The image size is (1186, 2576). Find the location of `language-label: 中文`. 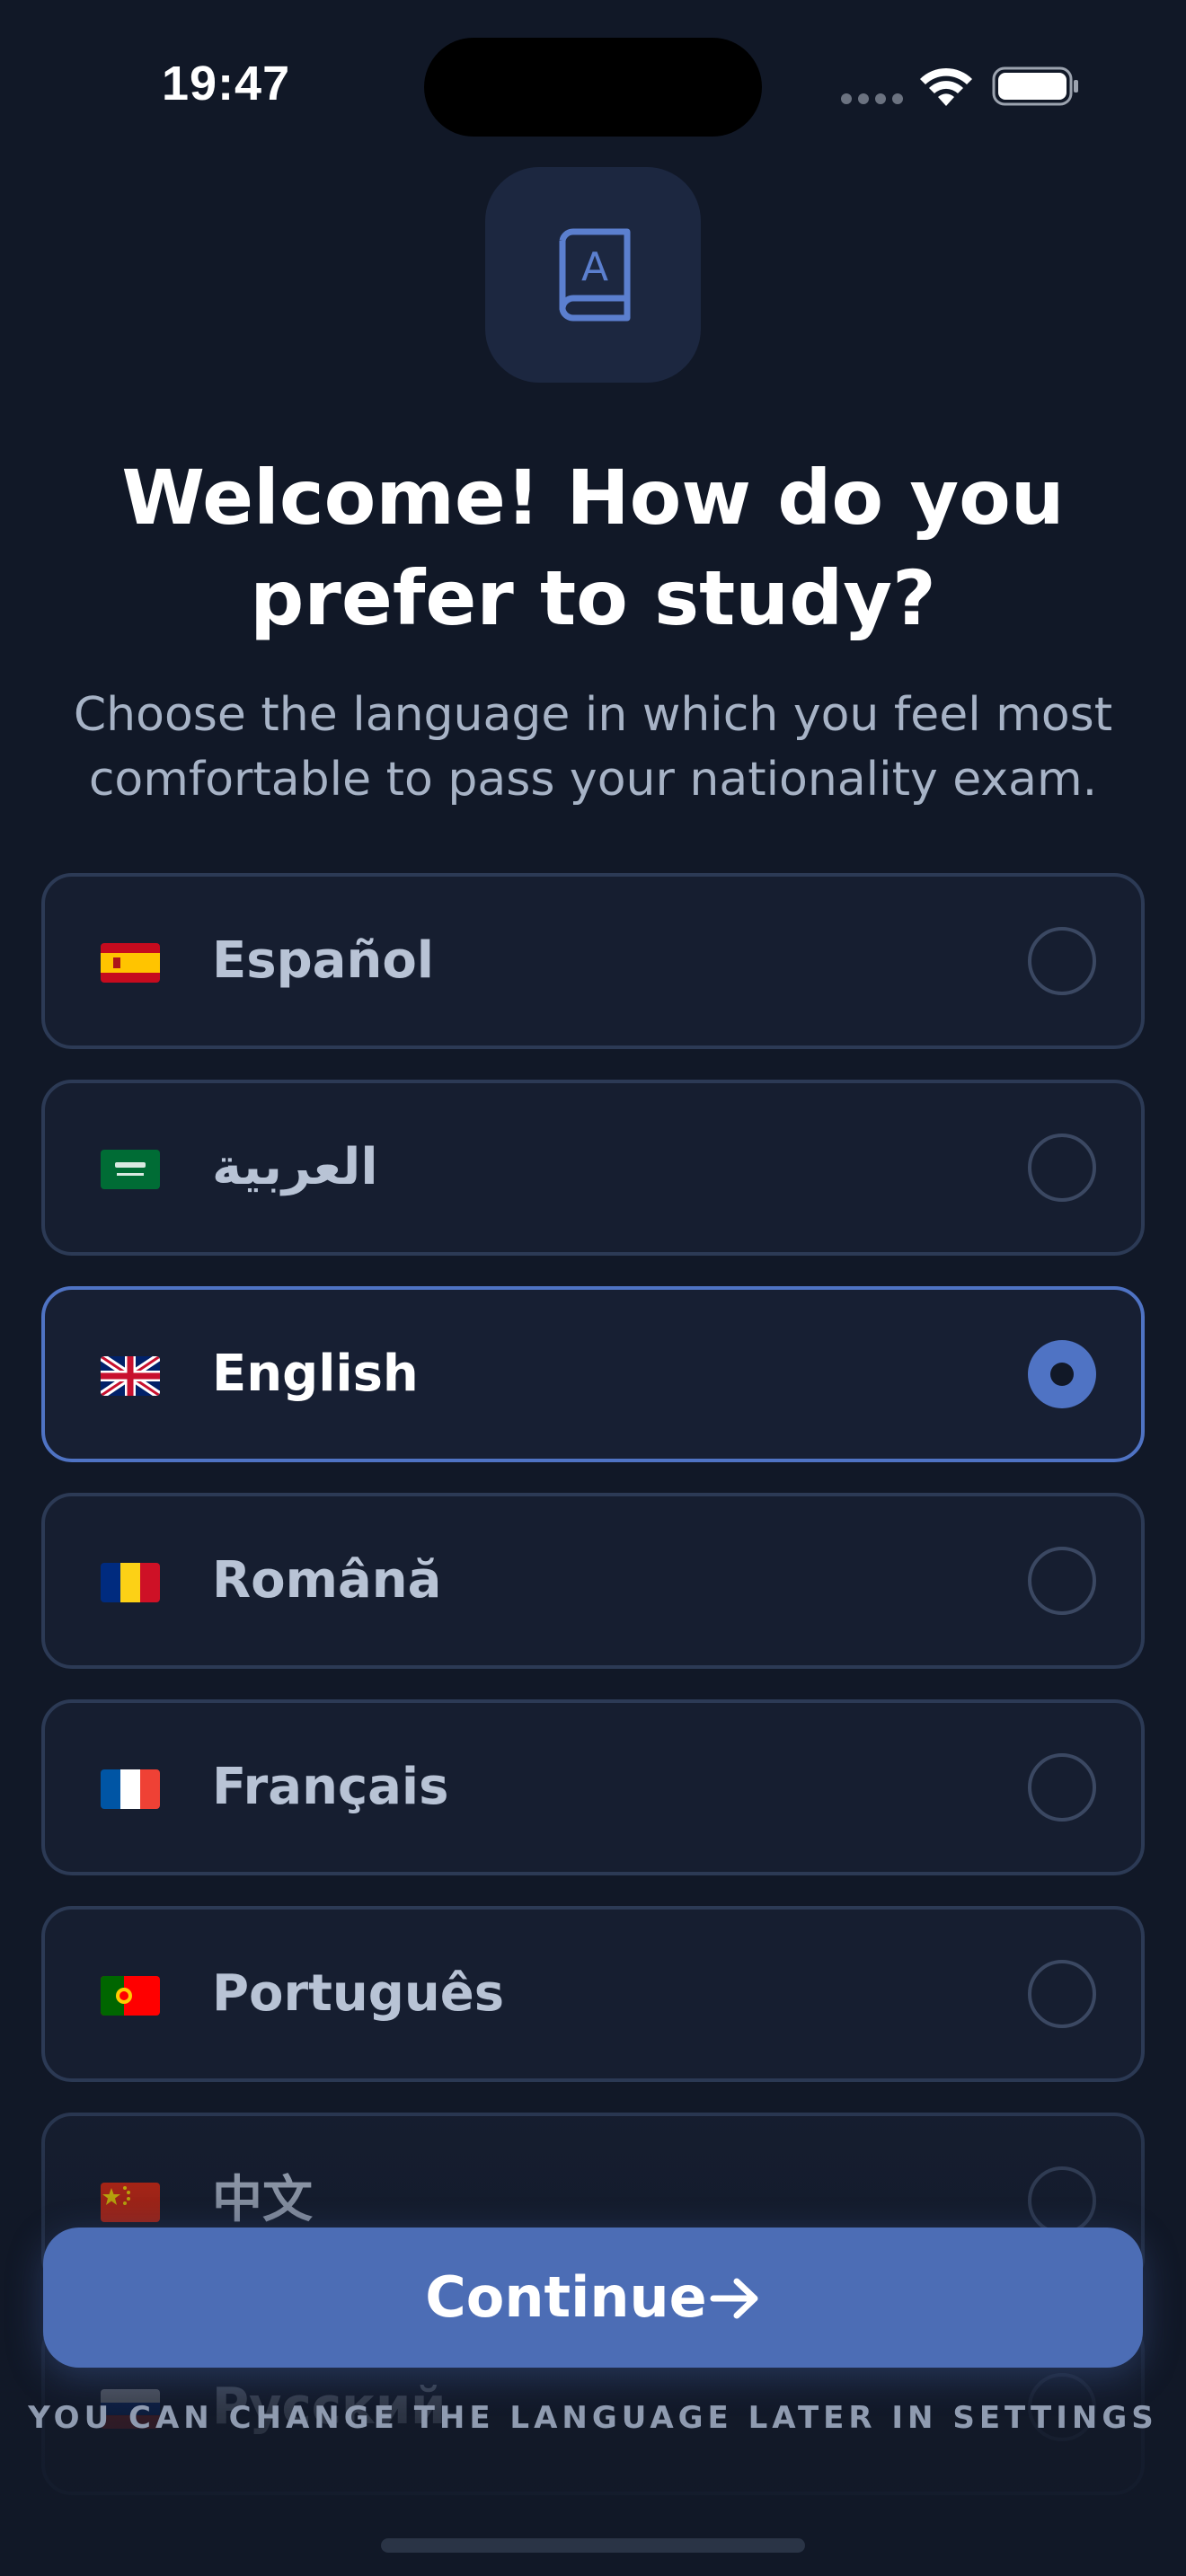

language-label: 中文 is located at coordinates (262, 2200).